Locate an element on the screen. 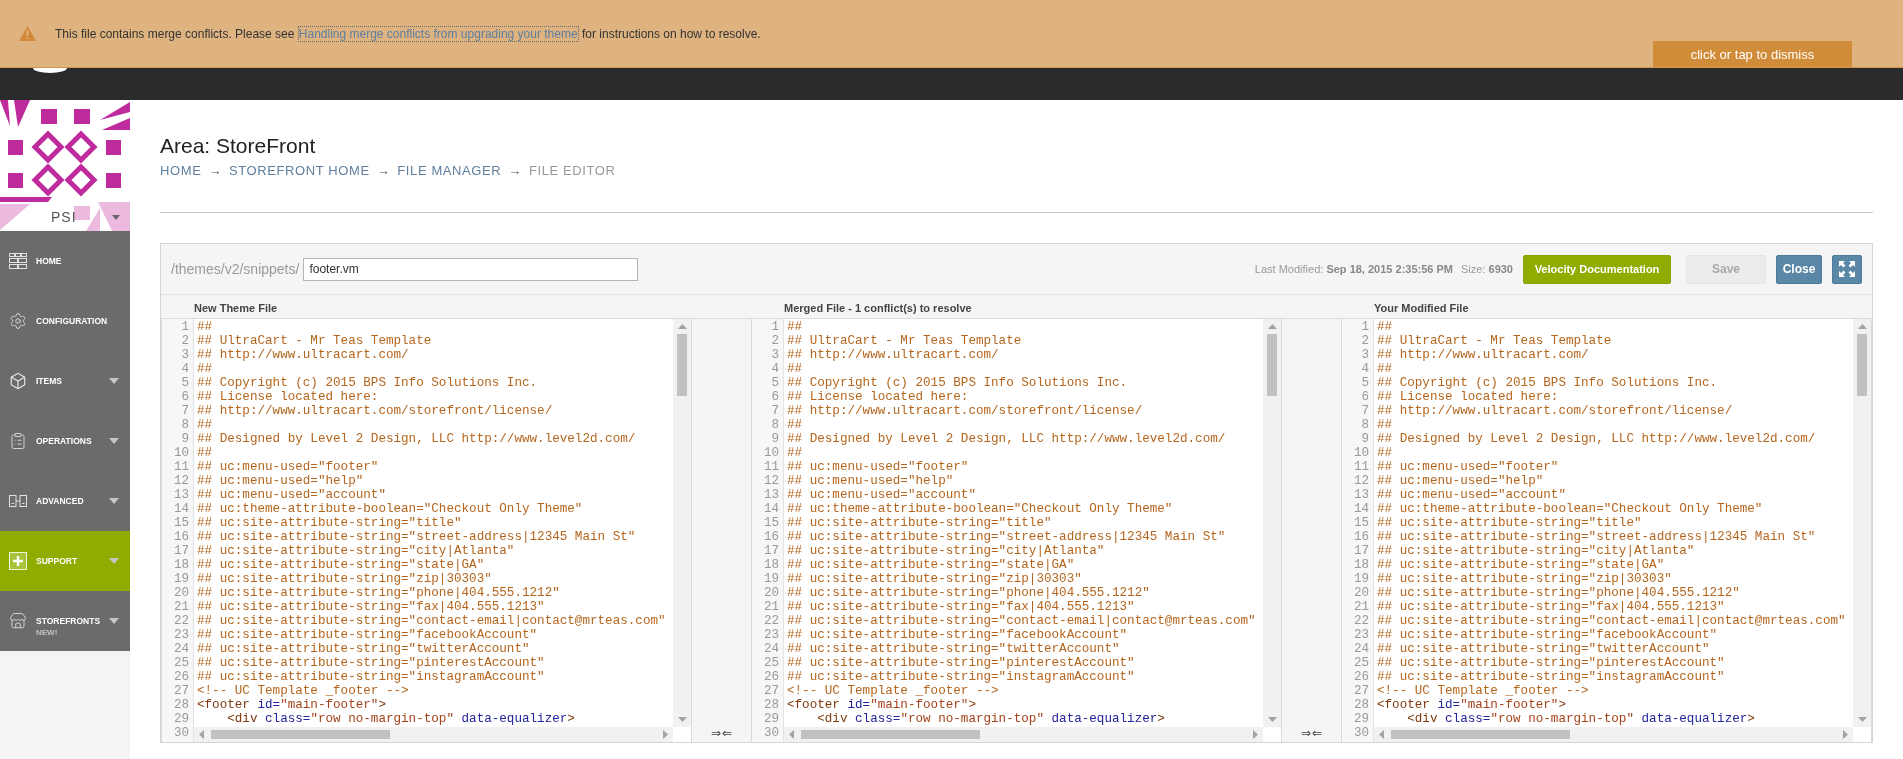 The image size is (1903, 759). breadcrumb-link: HOME is located at coordinates (181, 171).